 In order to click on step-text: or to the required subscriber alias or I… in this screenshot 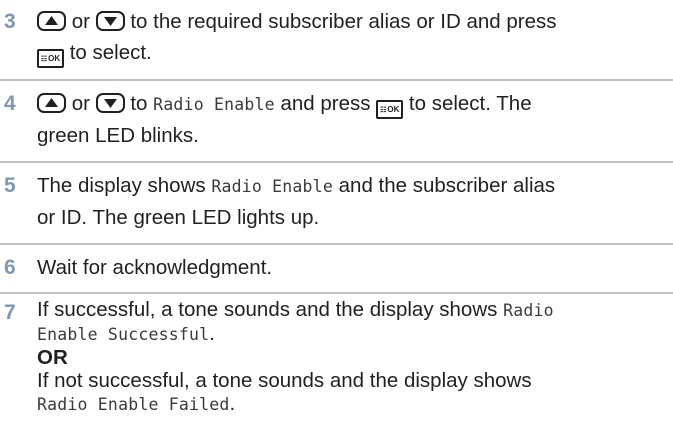, I will do `click(352, 37)`.